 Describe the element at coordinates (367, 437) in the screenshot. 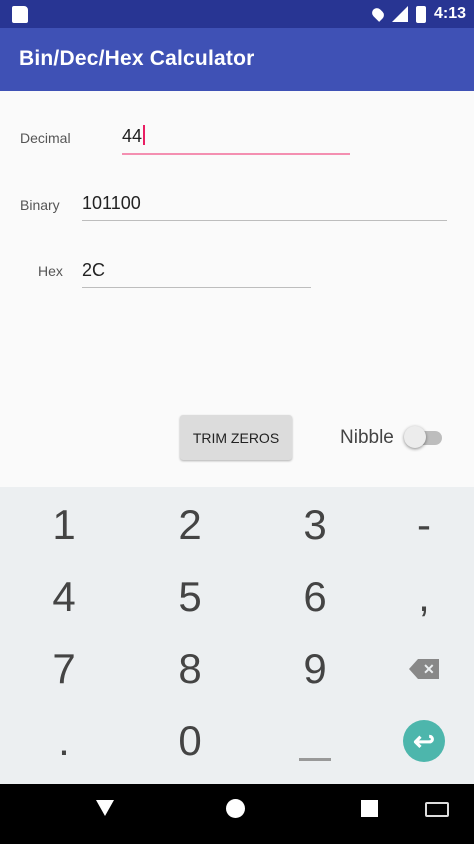

I see `nibble-label: Nibble` at that location.